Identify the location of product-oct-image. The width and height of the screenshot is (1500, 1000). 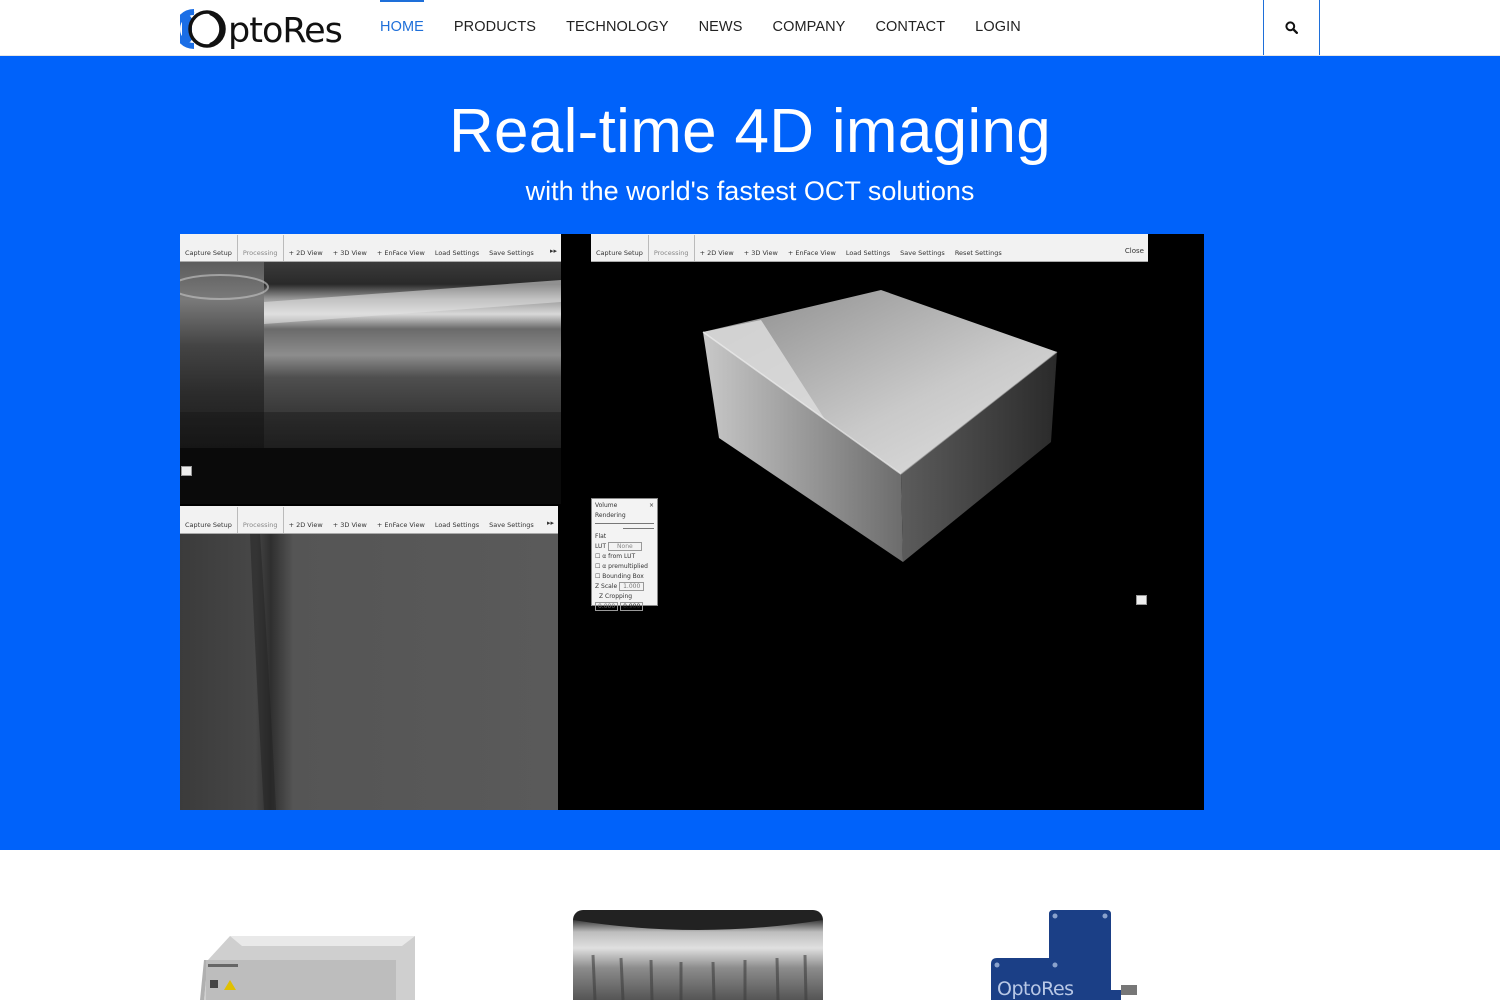
(698, 955).